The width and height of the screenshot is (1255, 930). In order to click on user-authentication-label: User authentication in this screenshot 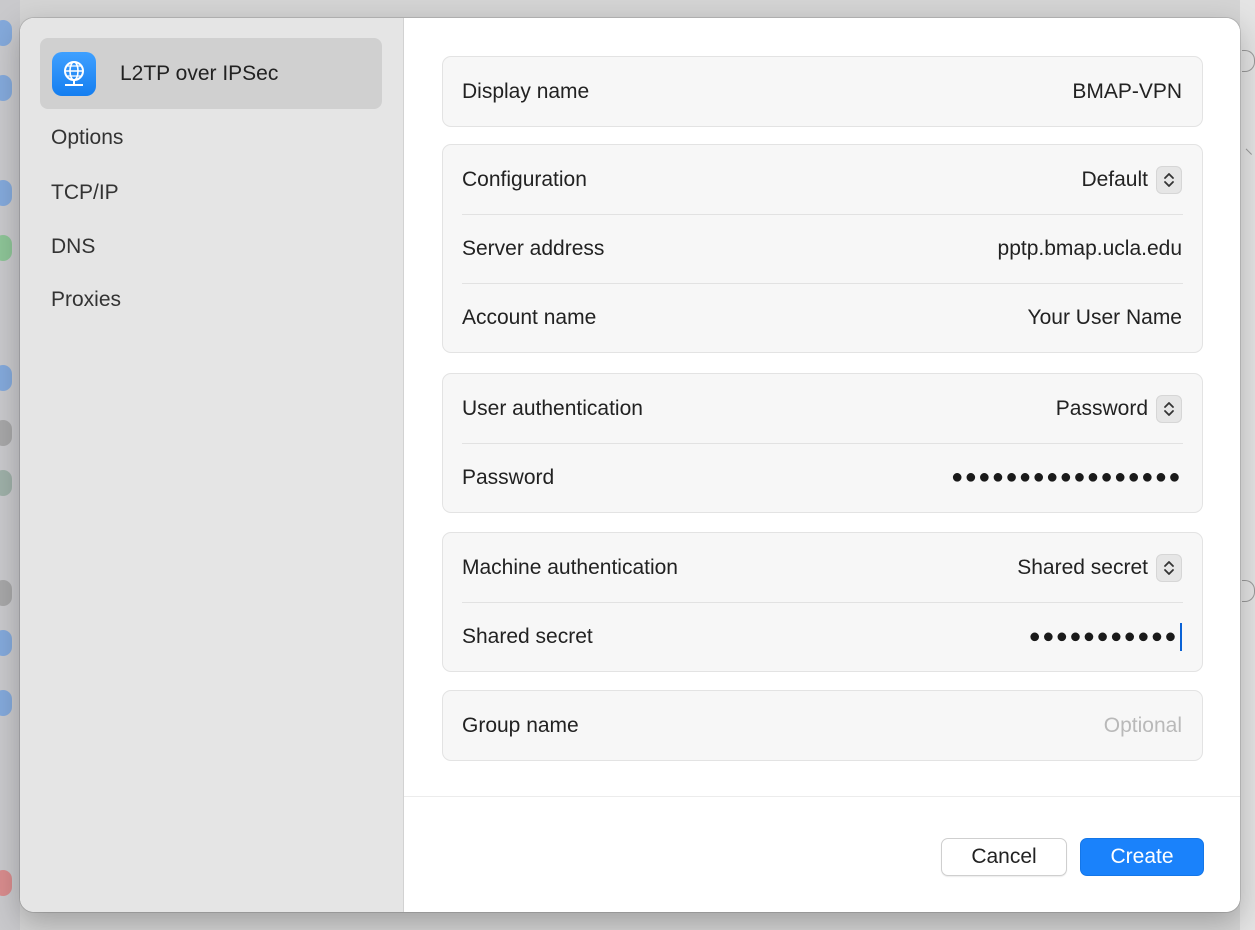, I will do `click(552, 408)`.